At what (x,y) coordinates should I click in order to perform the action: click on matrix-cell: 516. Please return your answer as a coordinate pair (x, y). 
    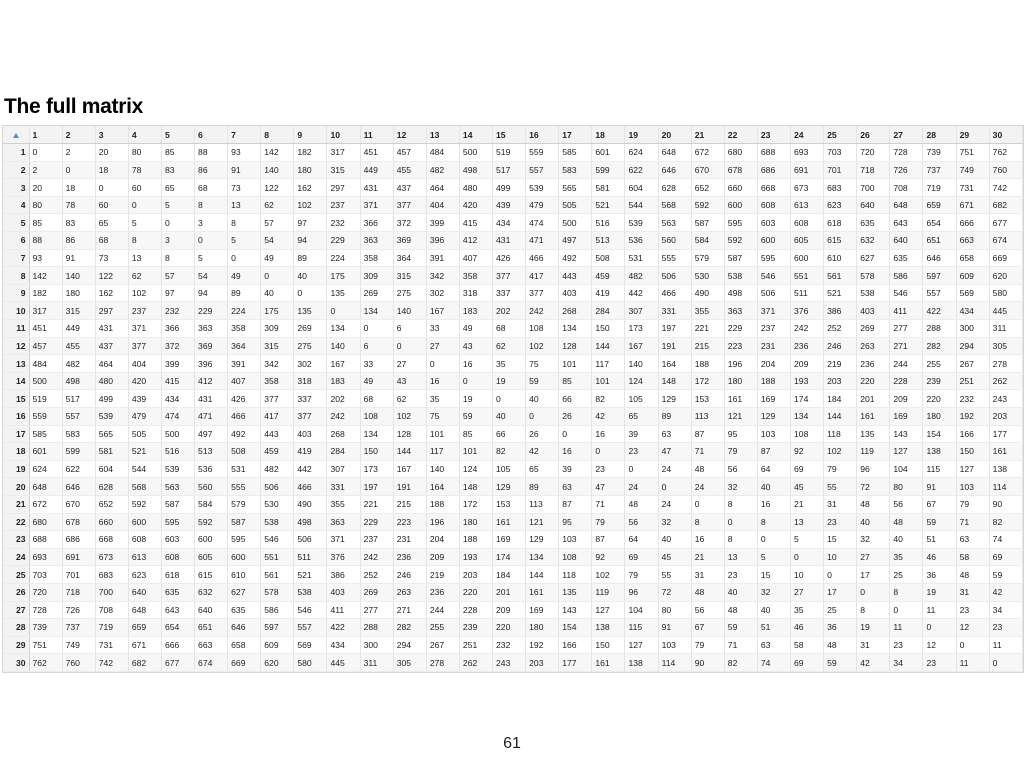
    Looking at the image, I should click on (178, 451).